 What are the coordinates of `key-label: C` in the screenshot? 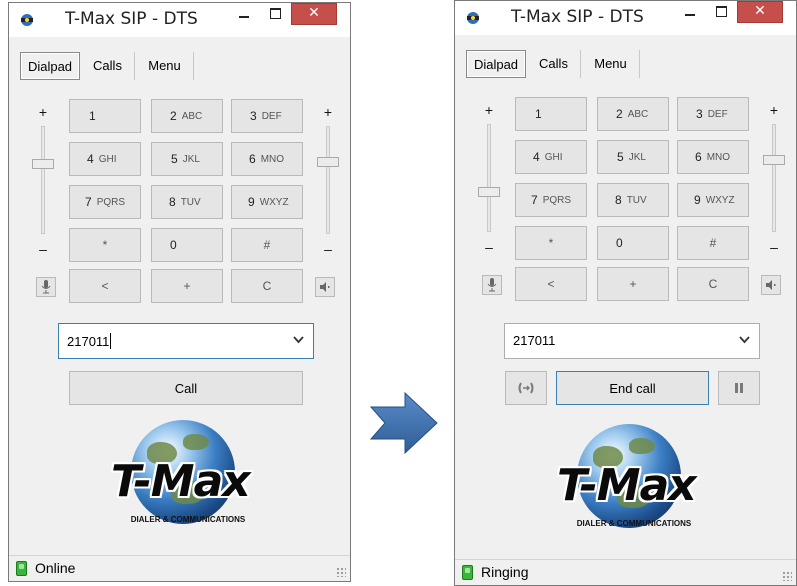 It's located at (713, 284).